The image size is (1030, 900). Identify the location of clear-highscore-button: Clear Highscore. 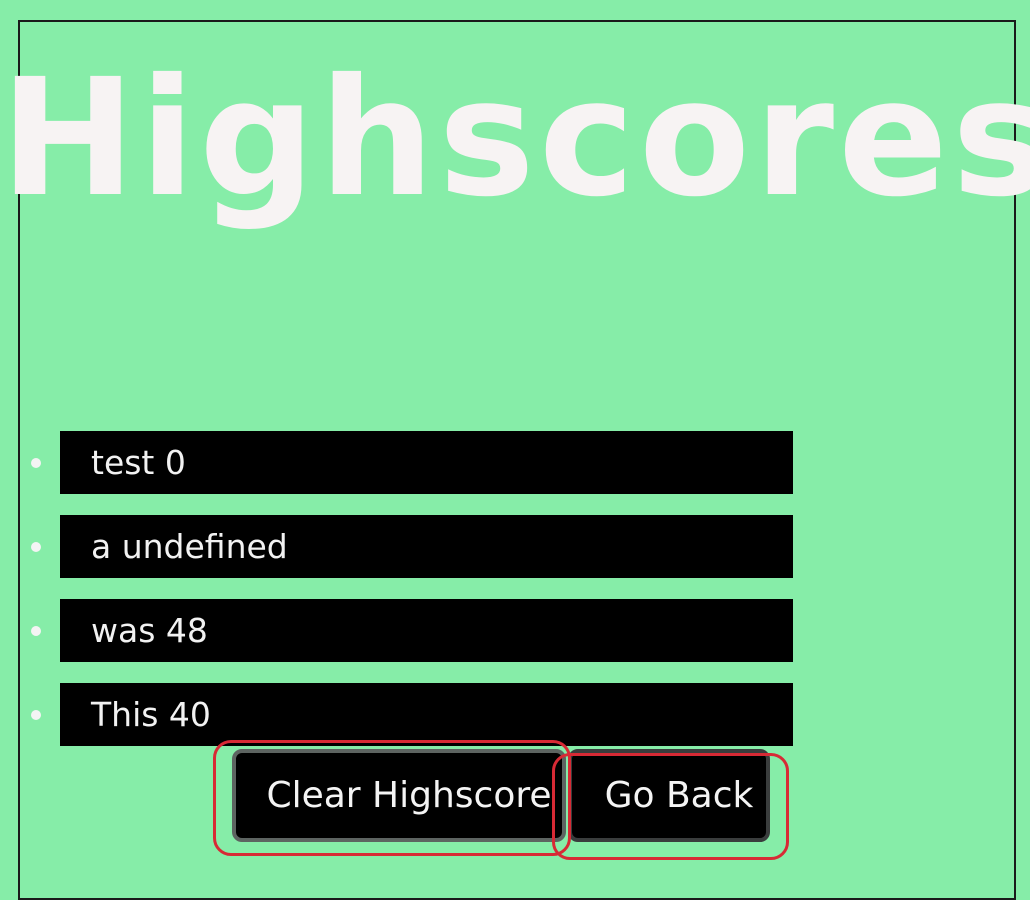
(399, 795).